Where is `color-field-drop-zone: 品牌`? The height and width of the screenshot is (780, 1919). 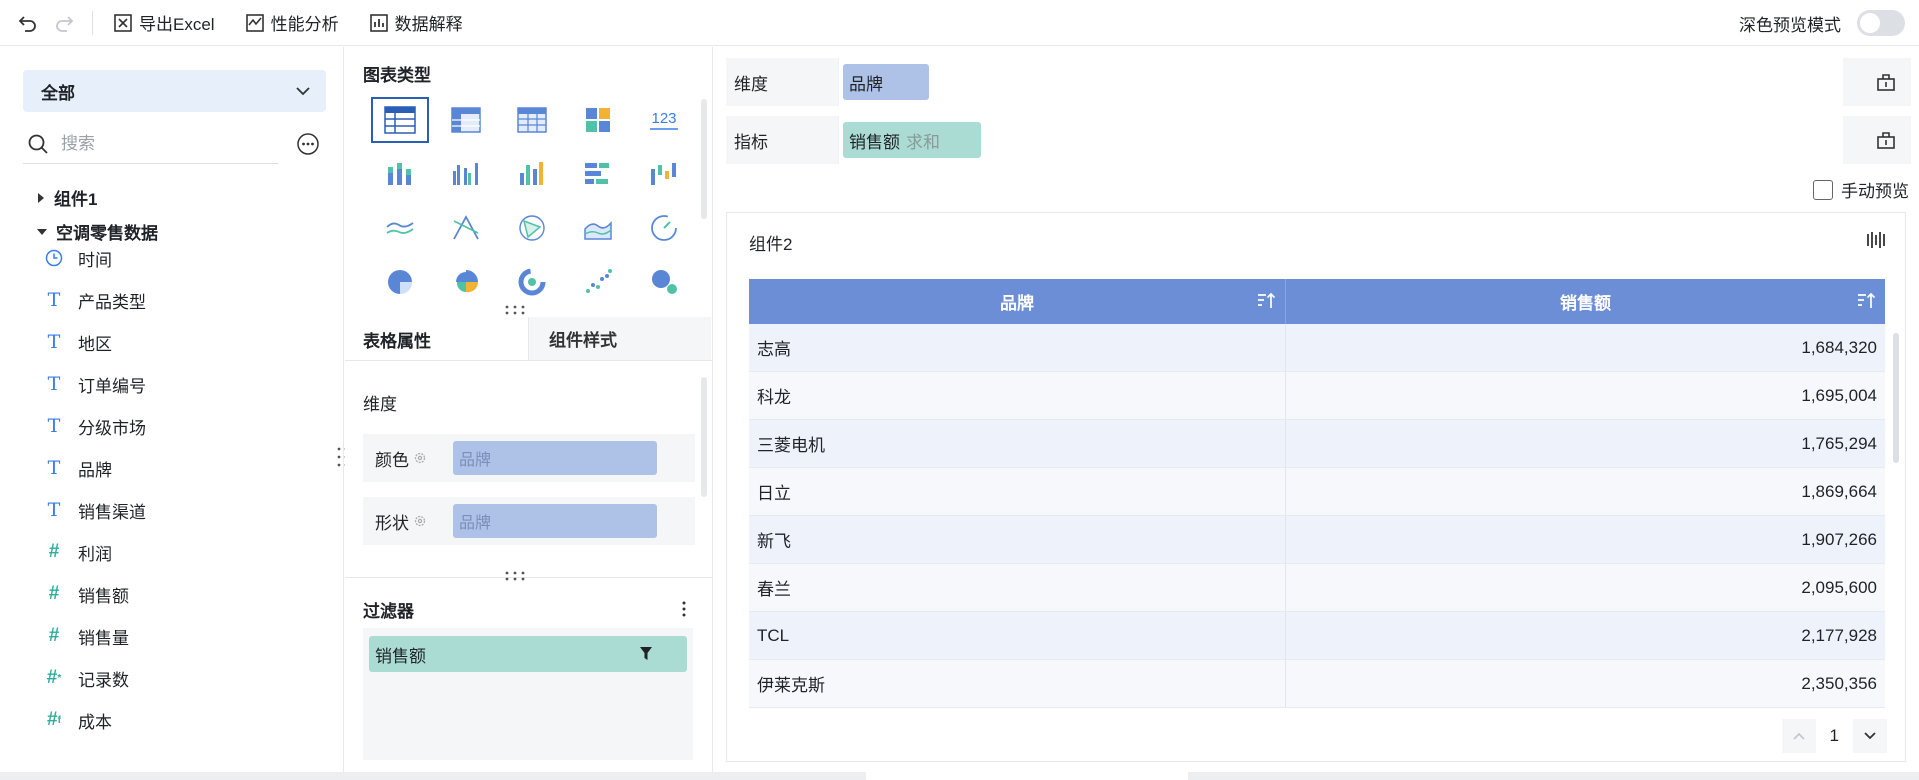 color-field-drop-zone: 品牌 is located at coordinates (555, 458).